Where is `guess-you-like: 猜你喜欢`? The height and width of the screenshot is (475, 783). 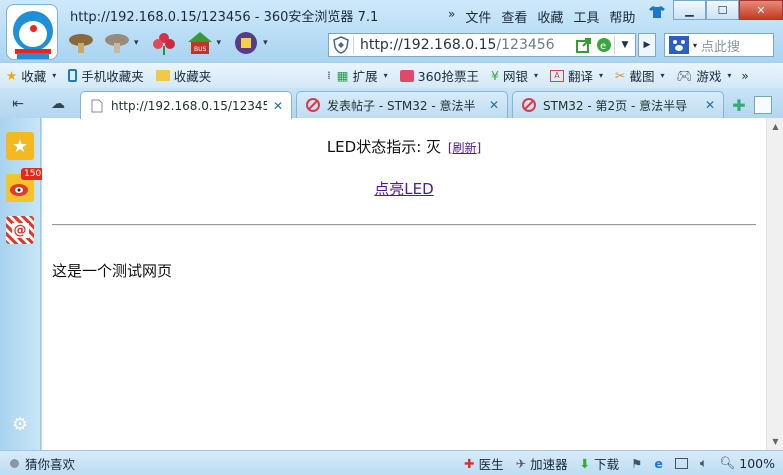
guess-you-like: 猜你喜欢 is located at coordinates (50, 463).